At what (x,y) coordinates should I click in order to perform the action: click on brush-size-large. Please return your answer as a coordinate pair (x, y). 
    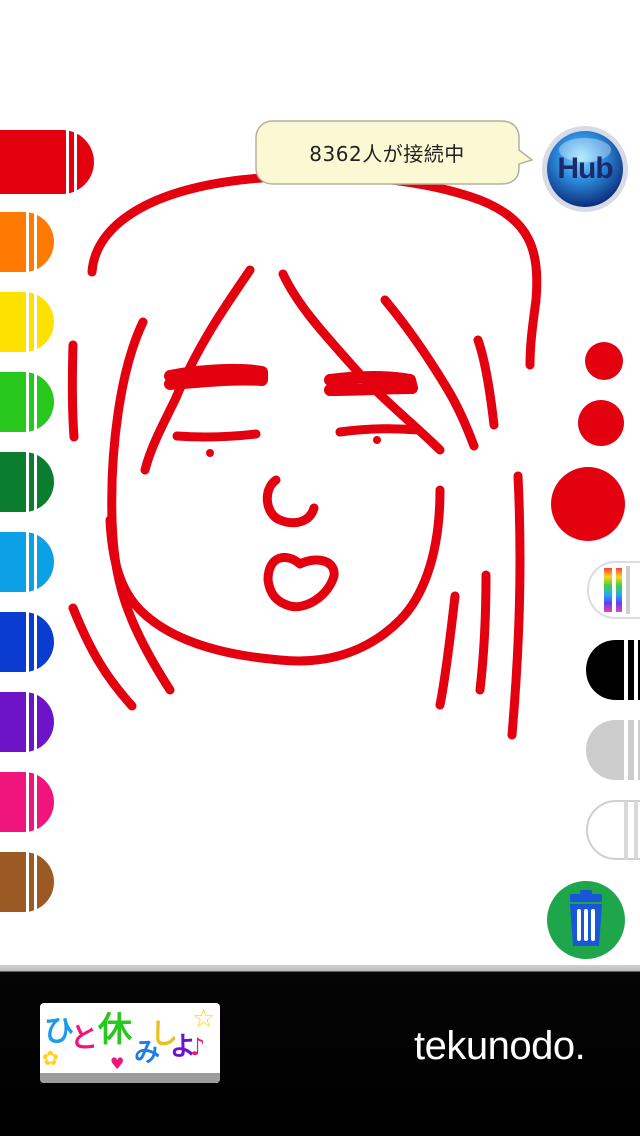
    Looking at the image, I should click on (588, 504).